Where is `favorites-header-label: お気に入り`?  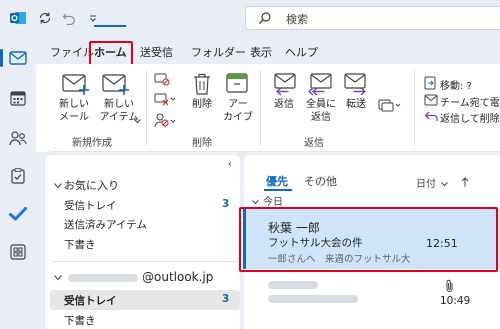
favorites-header-label: お気に入り is located at coordinates (91, 185).